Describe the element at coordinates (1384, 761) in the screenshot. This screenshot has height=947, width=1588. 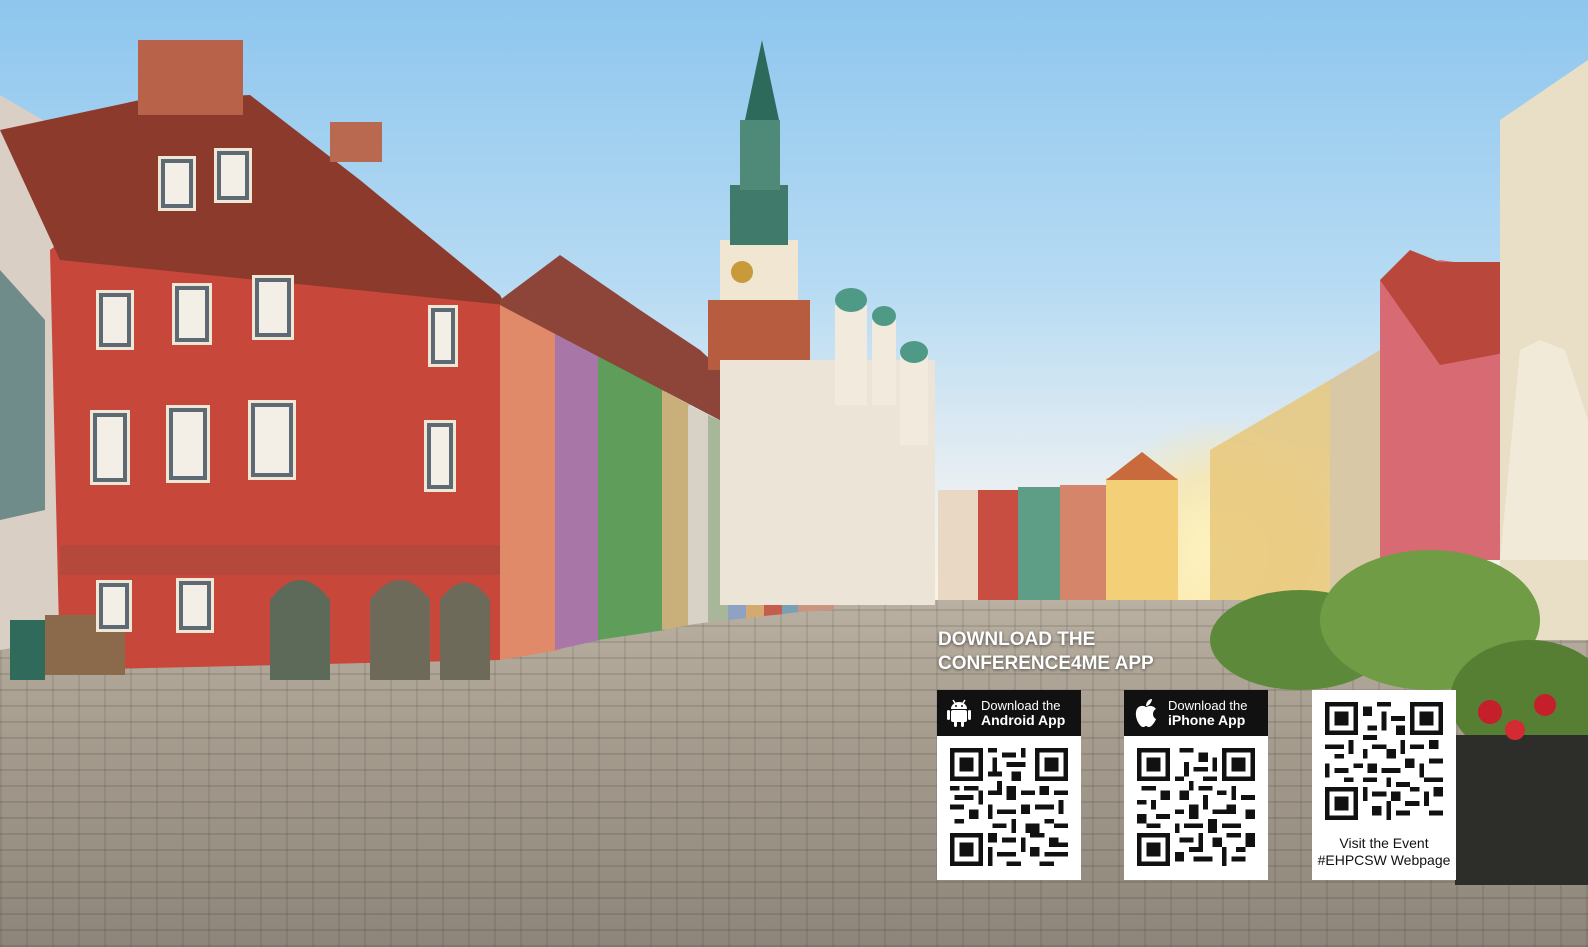
I see `event-qr-code` at that location.